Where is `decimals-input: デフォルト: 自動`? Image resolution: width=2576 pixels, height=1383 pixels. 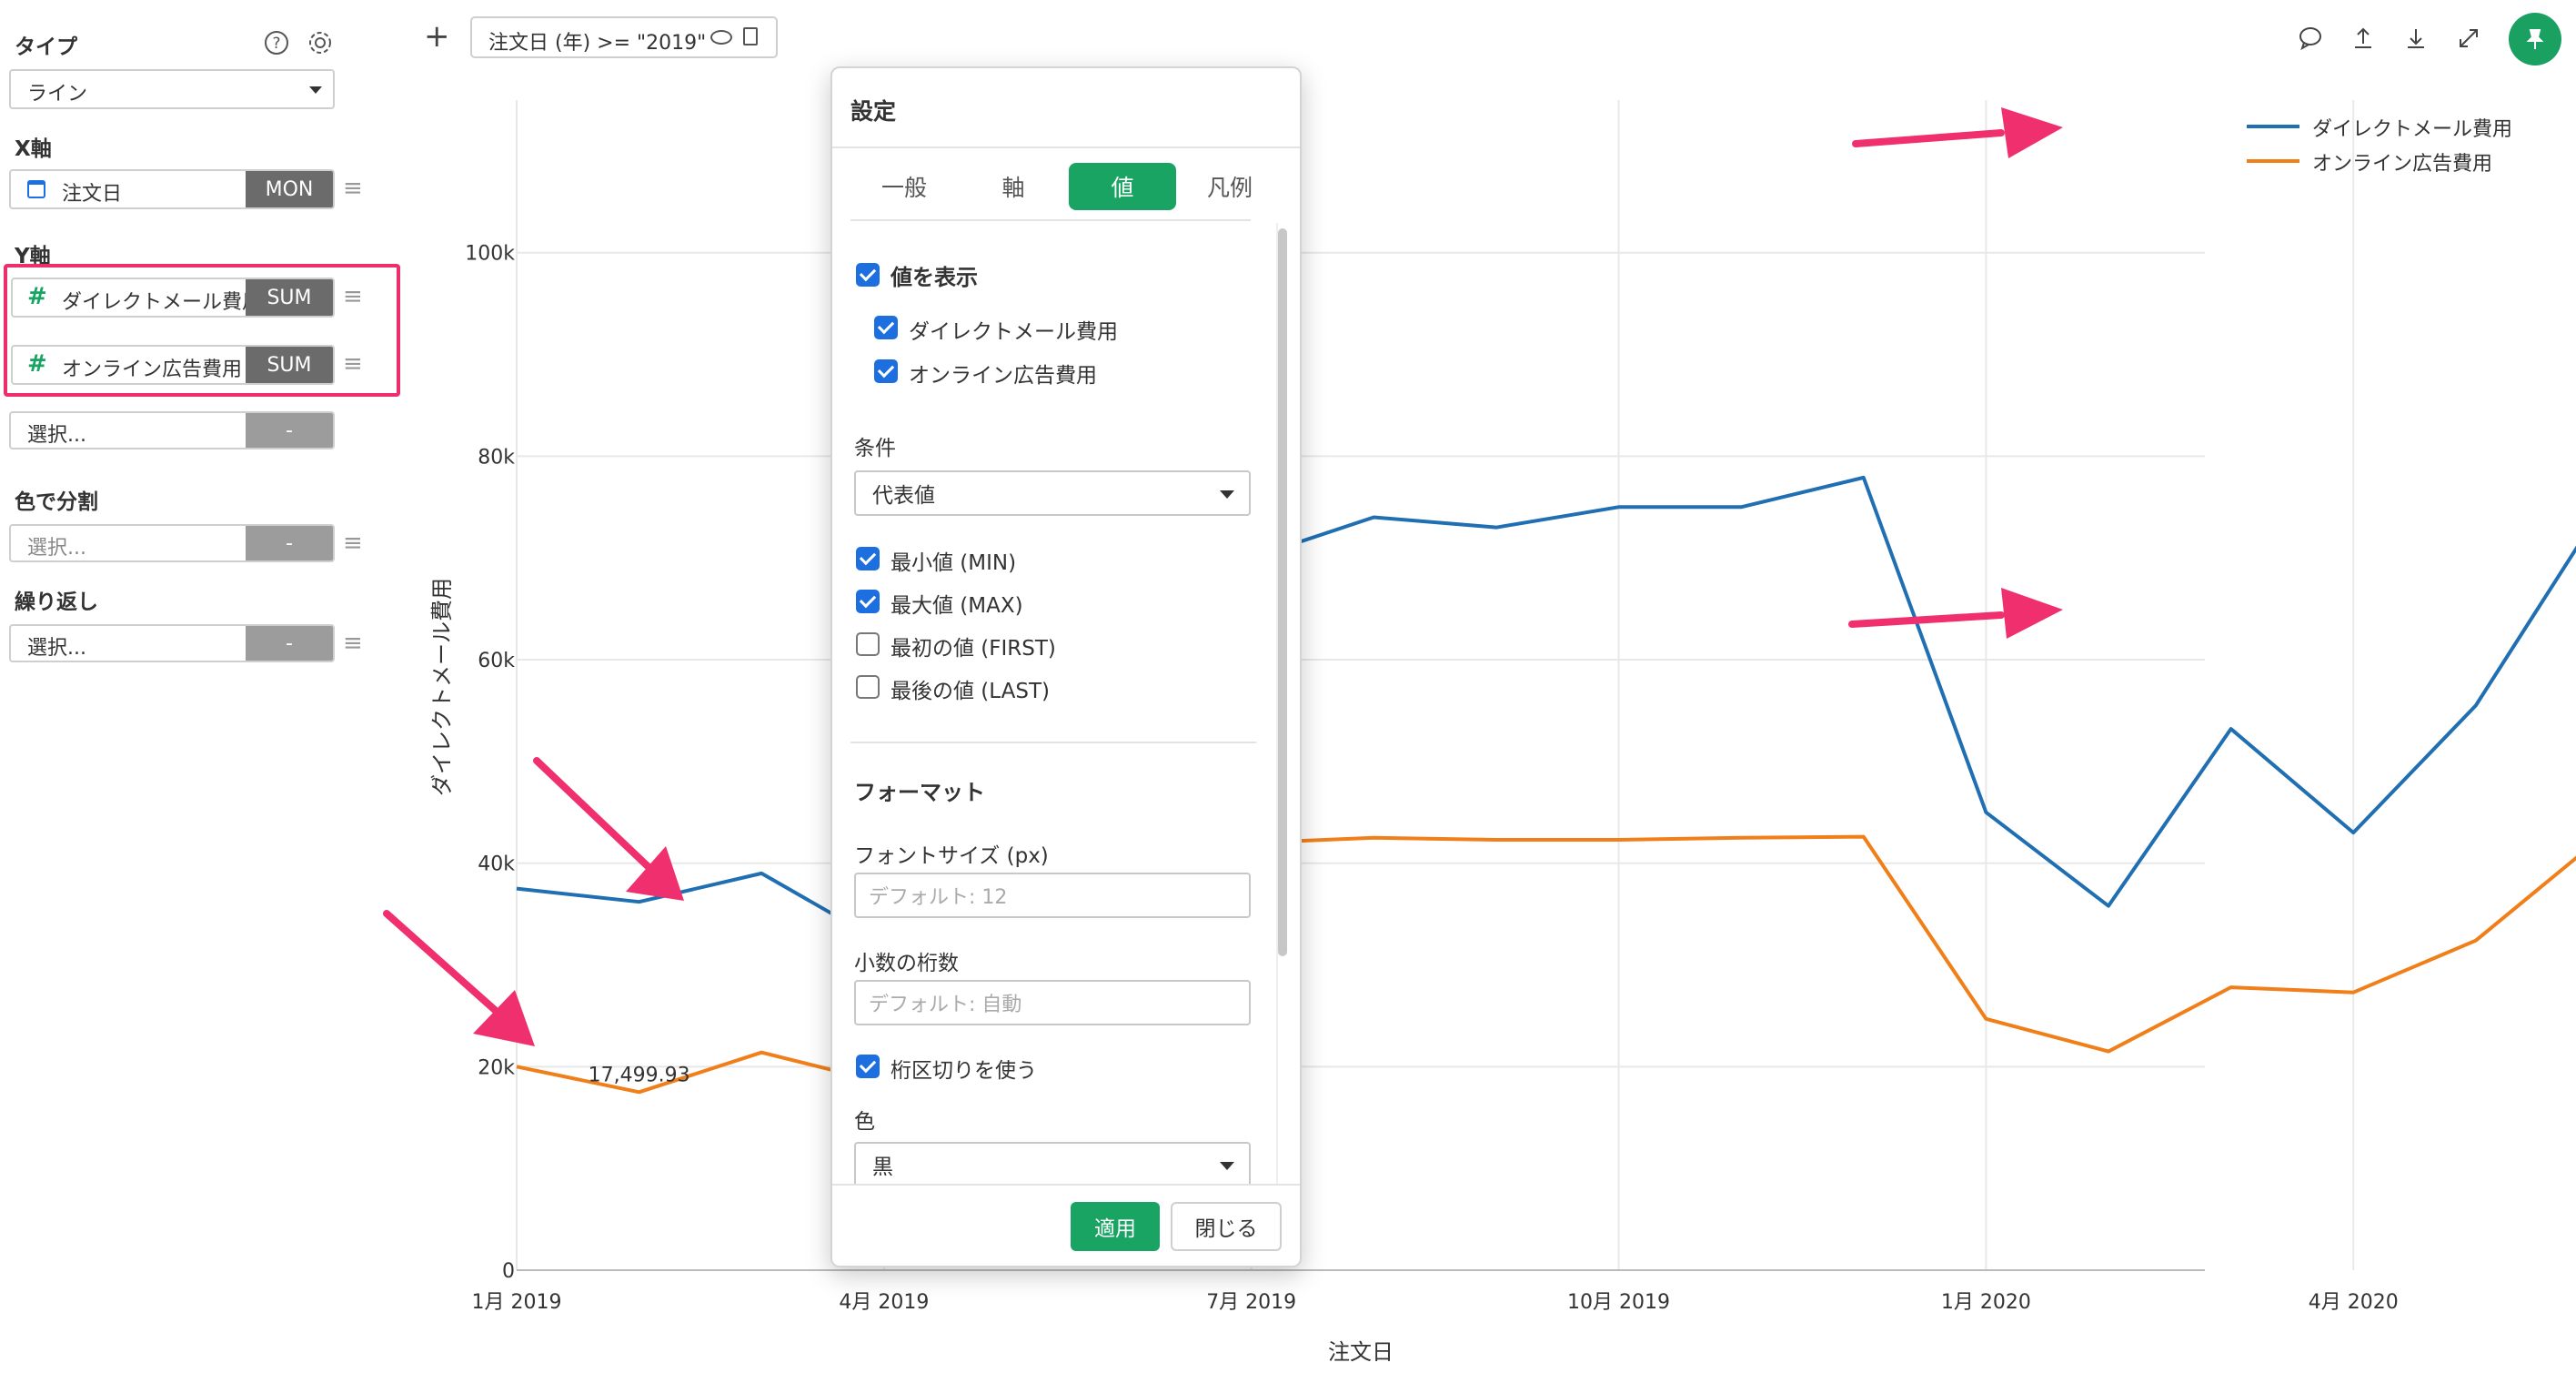
decimals-input: デフォルト: 自動 is located at coordinates (1052, 1003).